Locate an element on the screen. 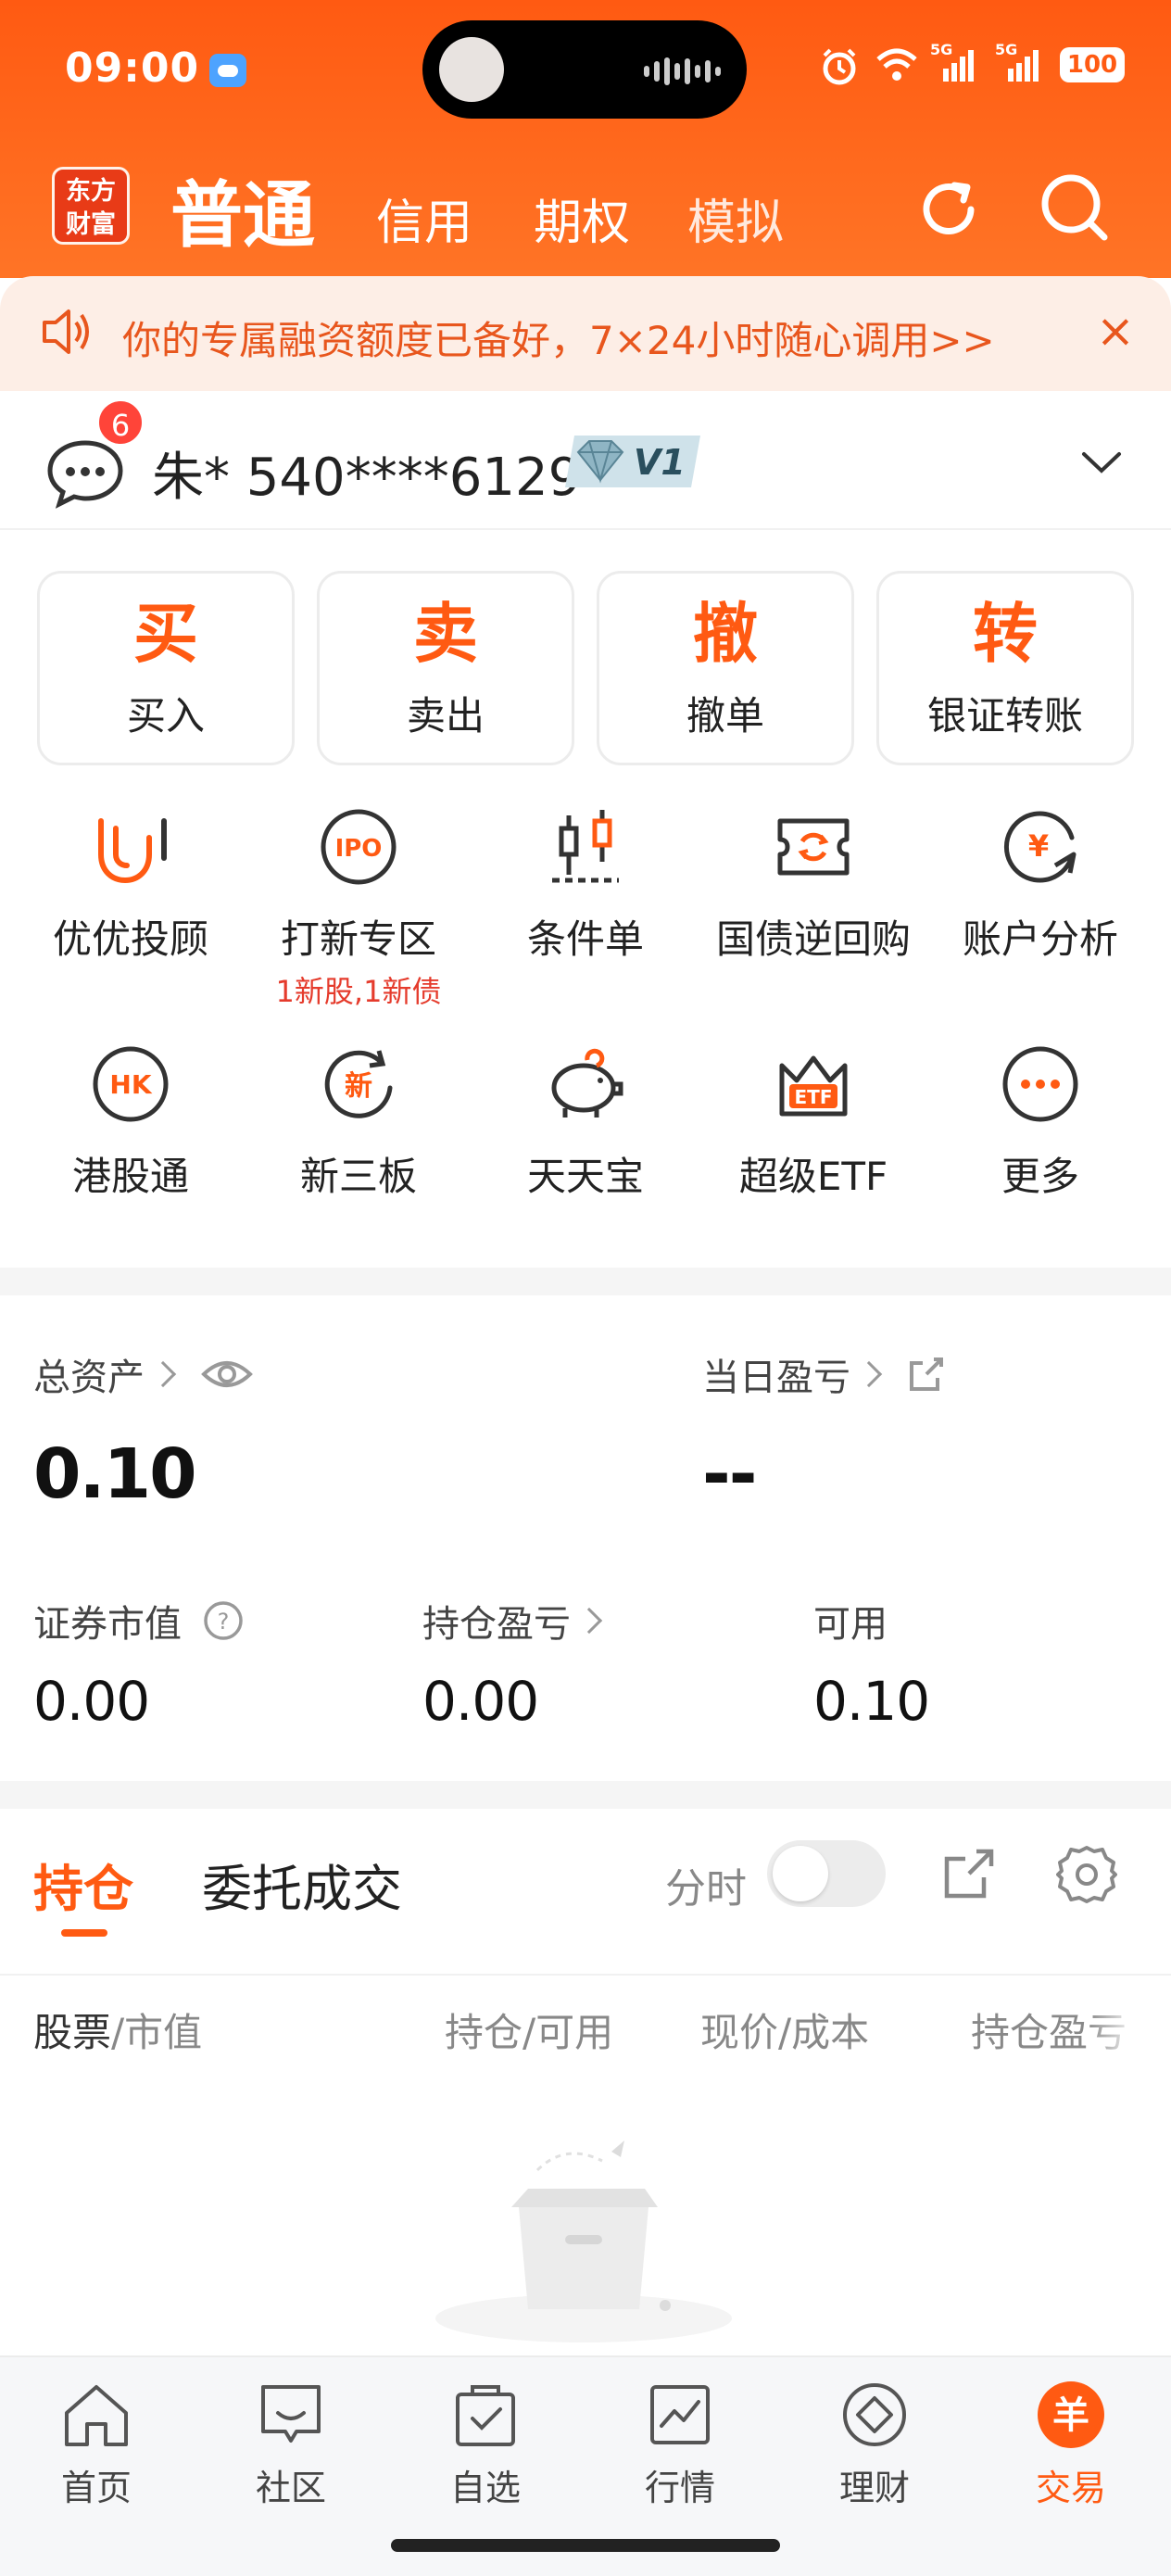  help-icon: ? is located at coordinates (224, 1620).